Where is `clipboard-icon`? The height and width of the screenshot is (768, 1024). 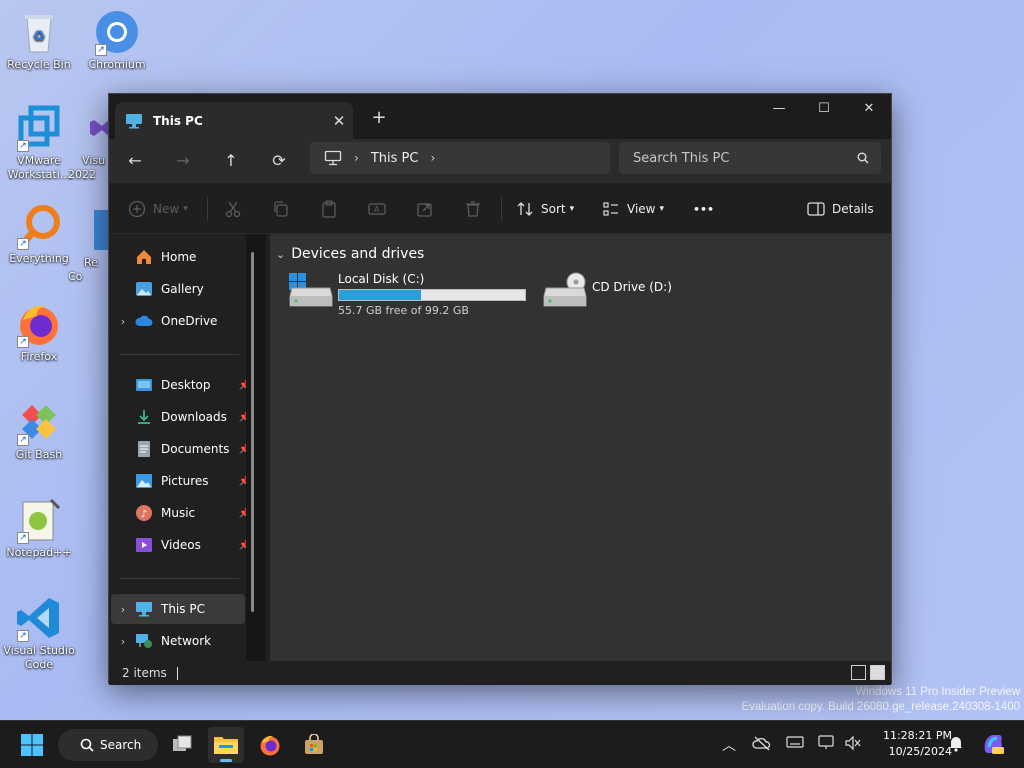
clipboard-icon is located at coordinates (329, 209).